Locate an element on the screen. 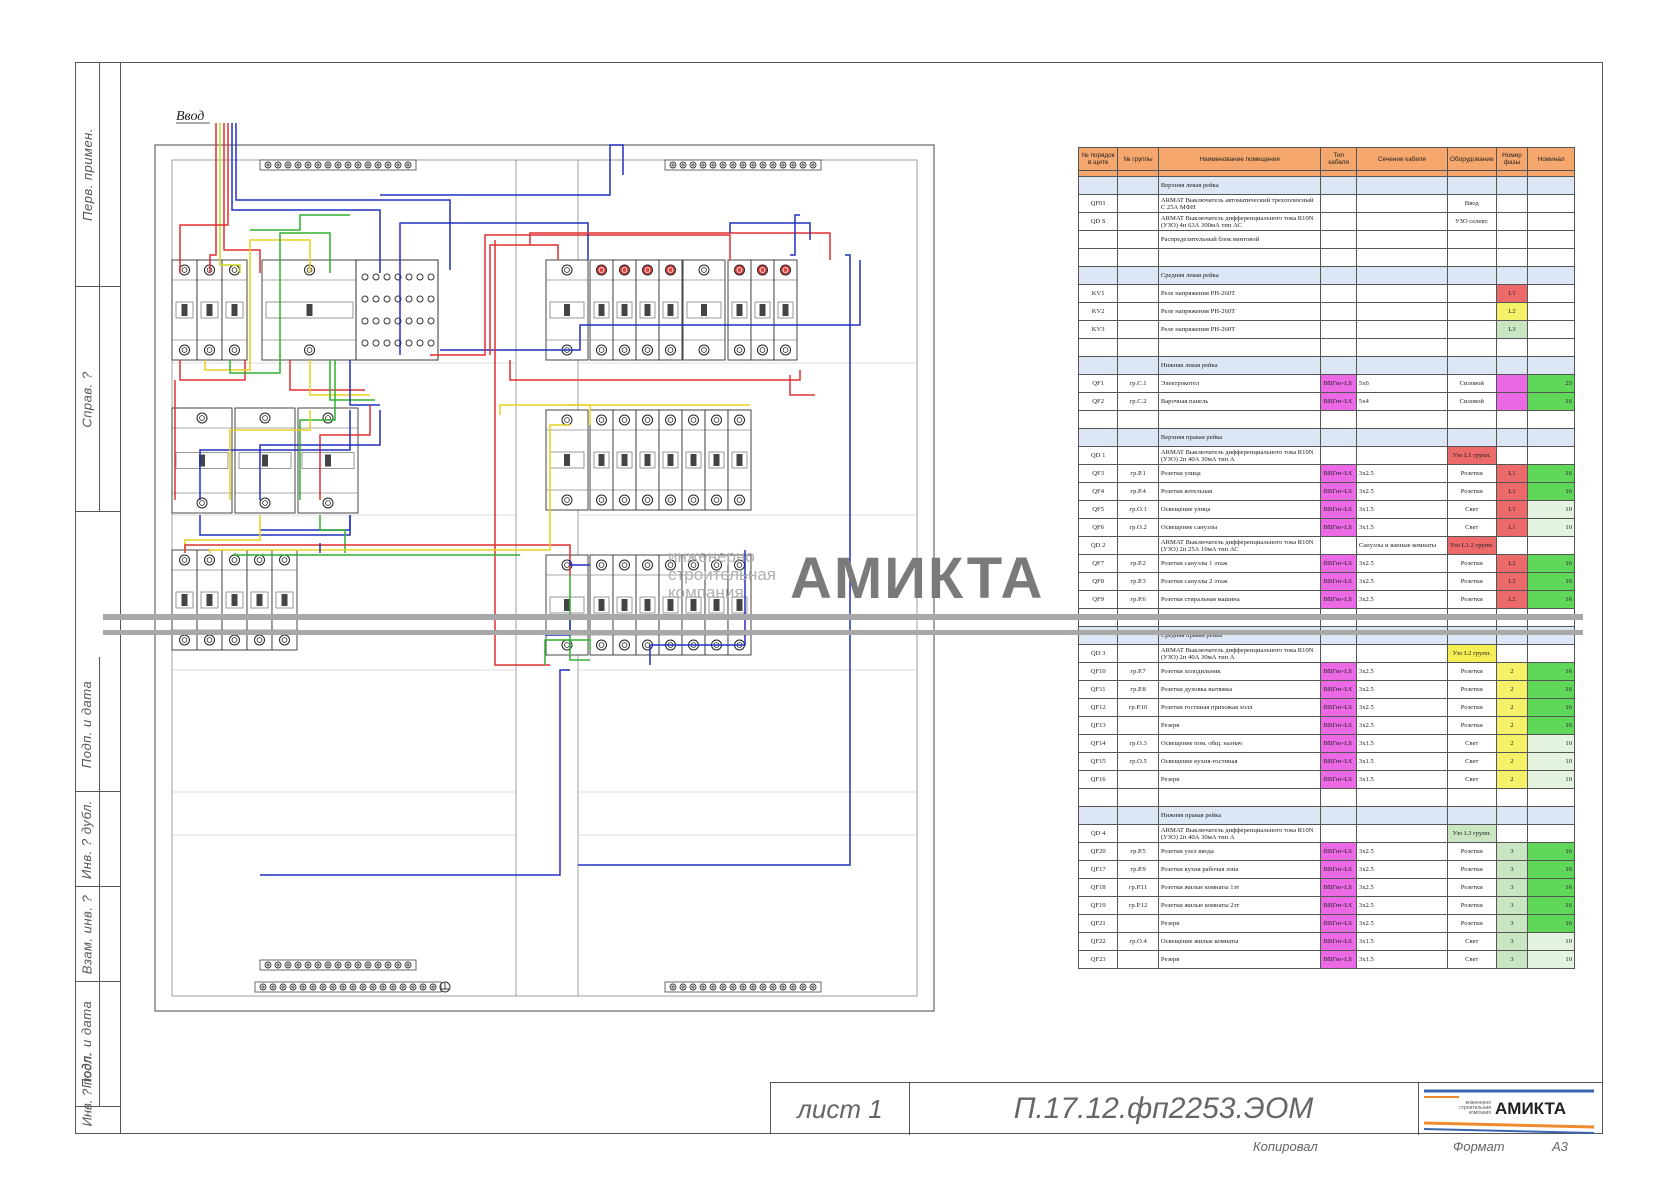  cell-grp: гр.Р.3 is located at coordinates (1138, 581).